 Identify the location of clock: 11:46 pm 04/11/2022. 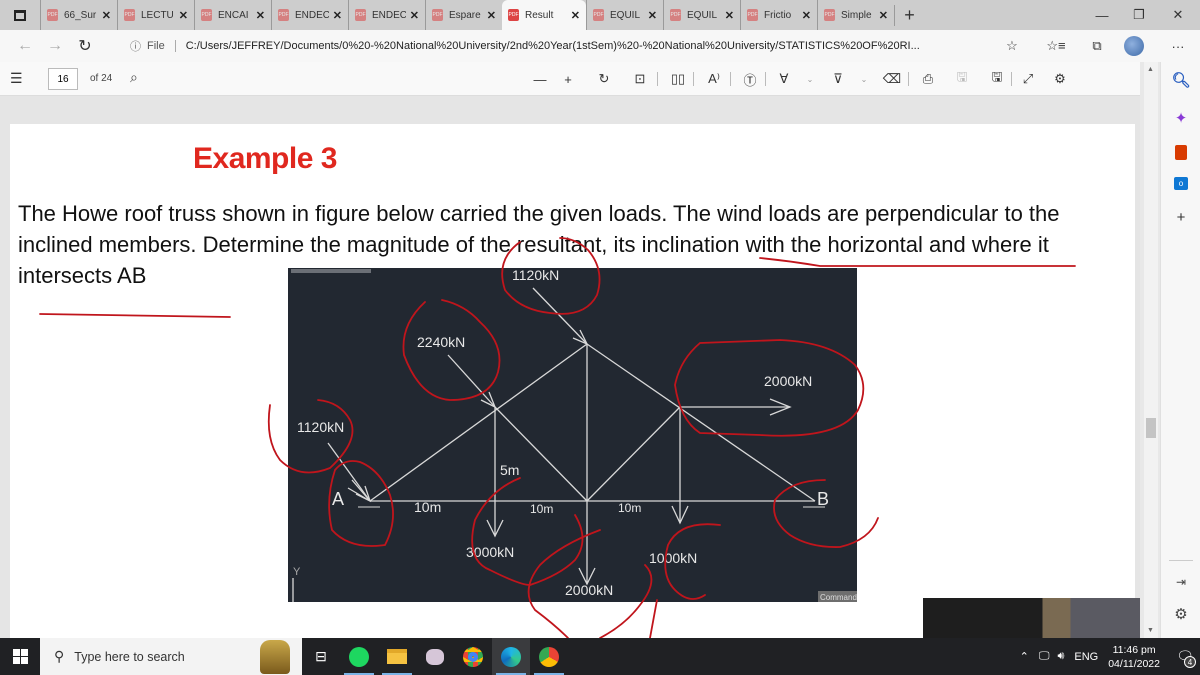
(1134, 657).